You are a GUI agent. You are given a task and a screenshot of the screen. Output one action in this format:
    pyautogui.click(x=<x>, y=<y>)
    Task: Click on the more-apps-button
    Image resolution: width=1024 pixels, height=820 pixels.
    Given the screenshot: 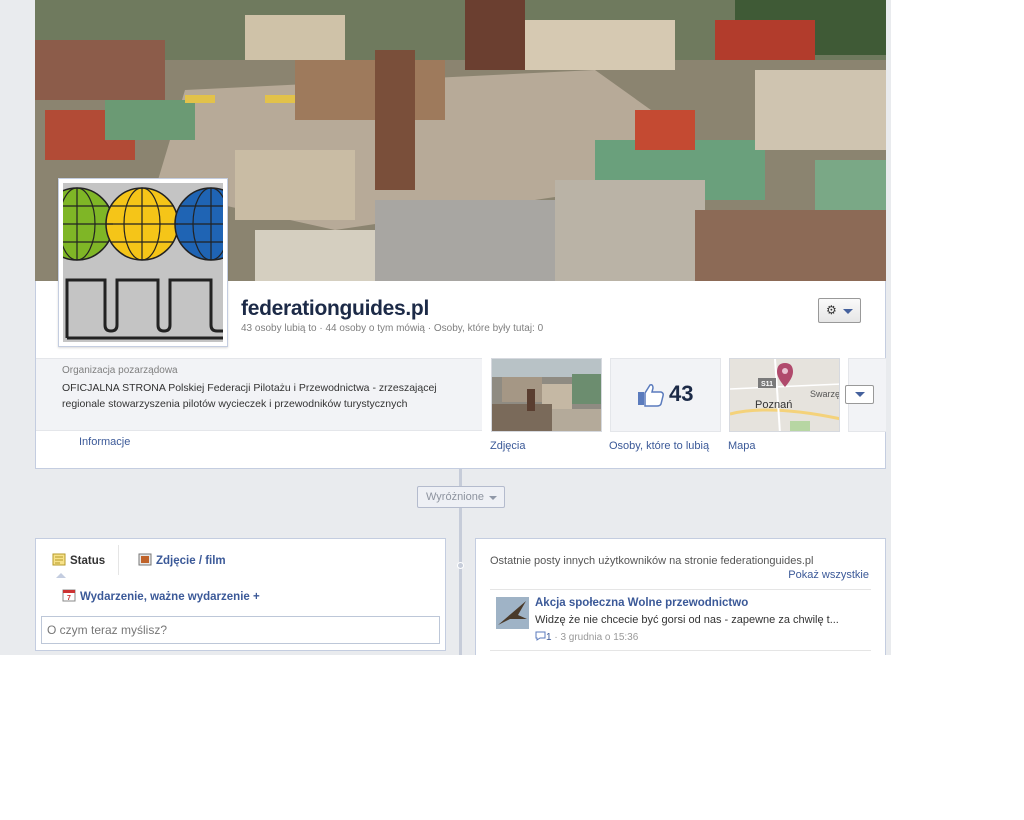 What is the action you would take?
    pyautogui.click(x=859, y=394)
    